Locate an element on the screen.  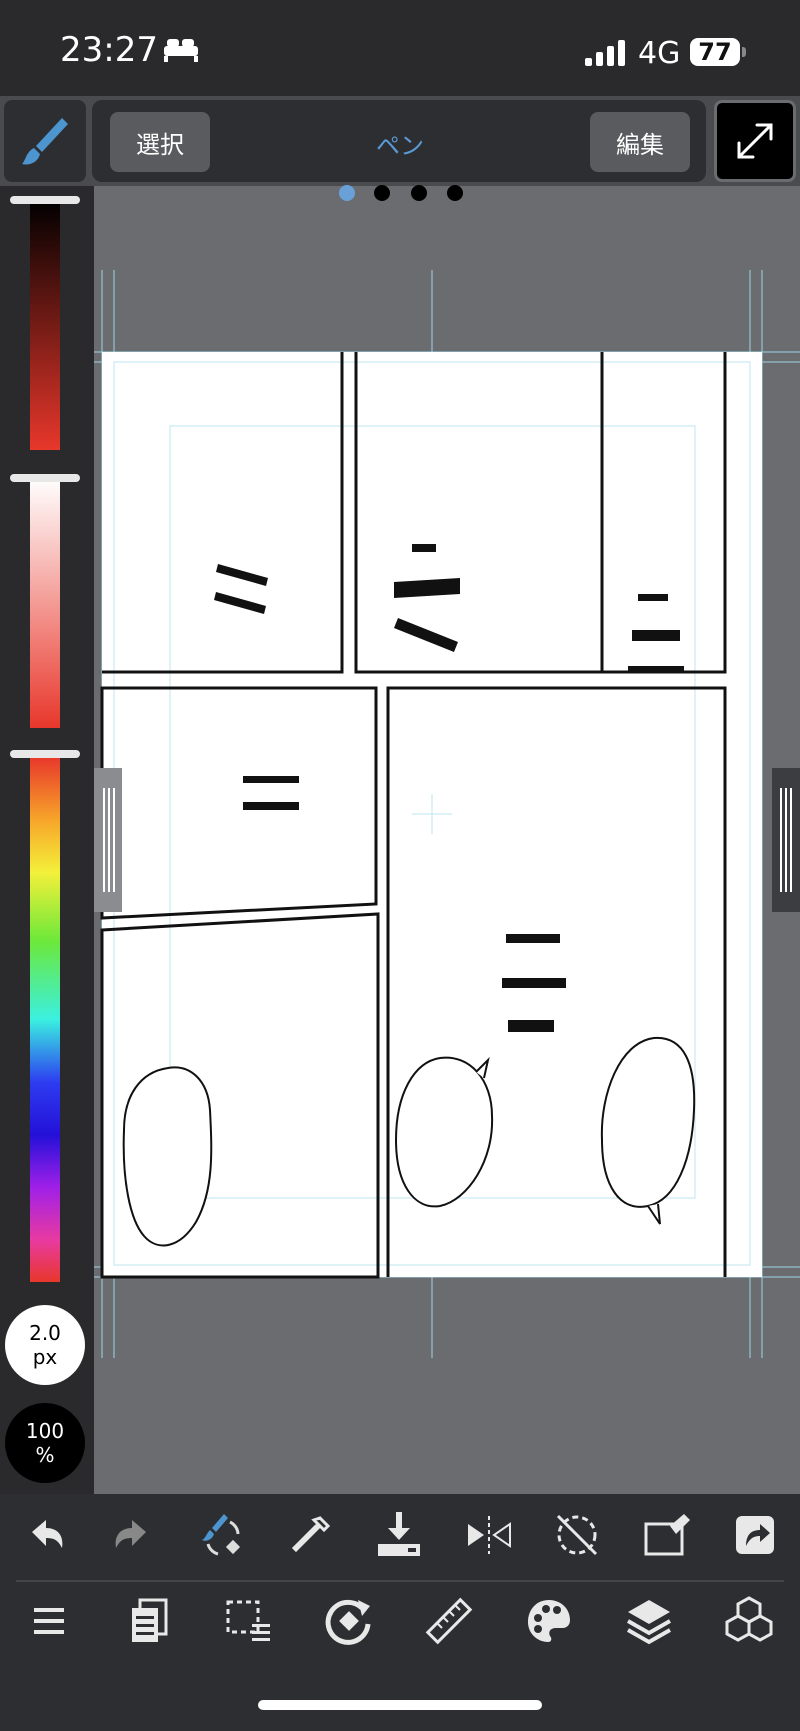
brush-opacity-unit: % is located at coordinates (45, 1455).